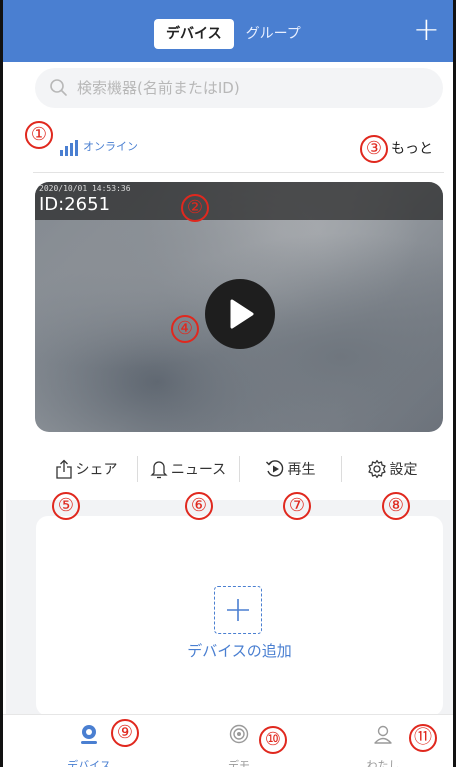 The image size is (456, 767). What do you see at coordinates (195, 208) in the screenshot?
I see `annotation-2: ②` at bounding box center [195, 208].